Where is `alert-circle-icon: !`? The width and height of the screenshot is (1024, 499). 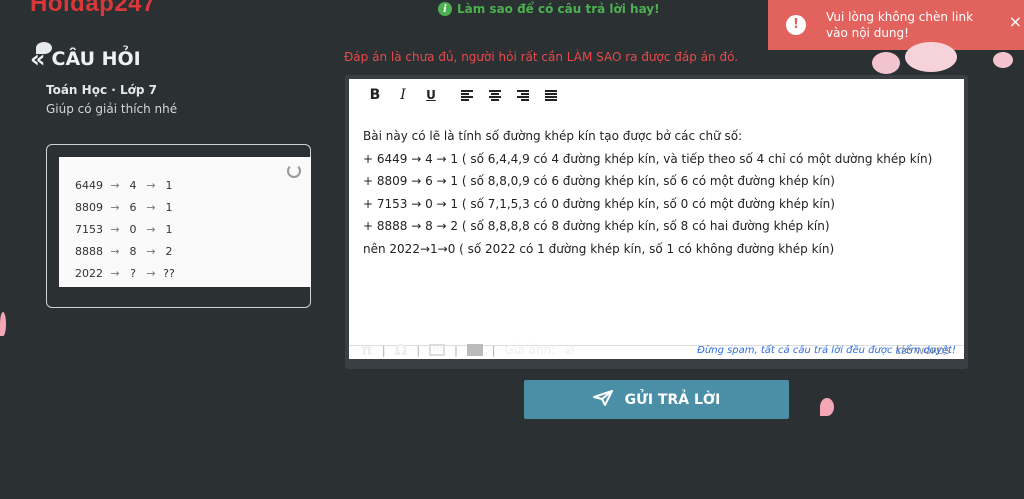
alert-circle-icon: ! is located at coordinates (796, 25).